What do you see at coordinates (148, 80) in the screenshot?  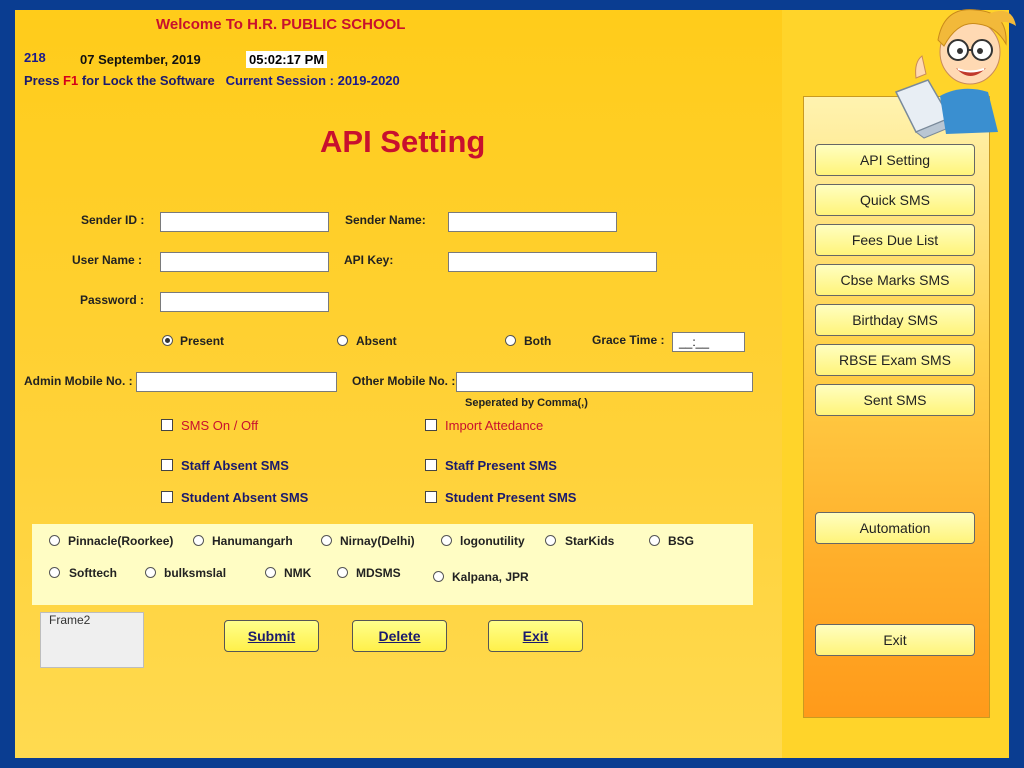 I see `lock-text: for Lock the Software` at bounding box center [148, 80].